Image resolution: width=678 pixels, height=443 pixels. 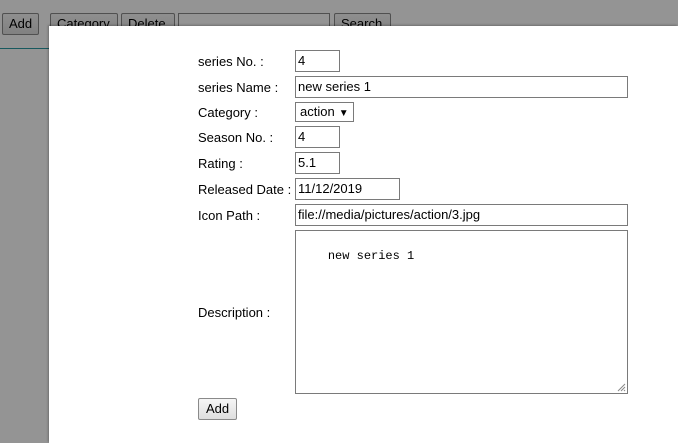 What do you see at coordinates (236, 137) in the screenshot?
I see `season-no-label: Season No. :` at bounding box center [236, 137].